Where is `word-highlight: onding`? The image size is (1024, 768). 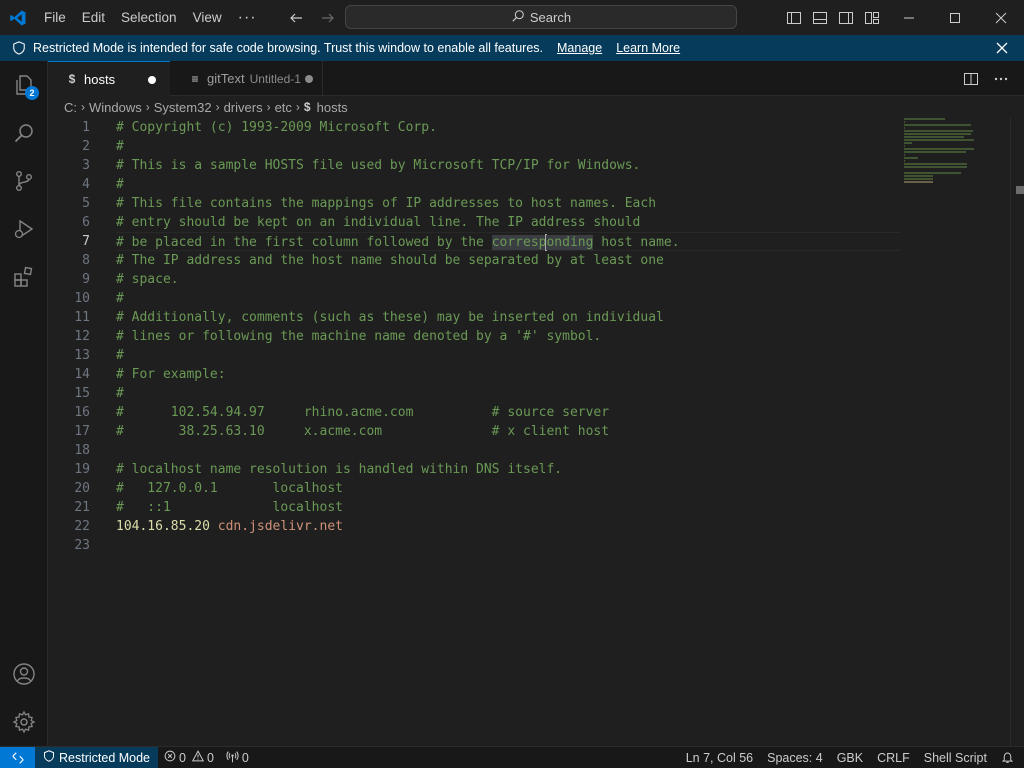 word-highlight: onding is located at coordinates (570, 242).